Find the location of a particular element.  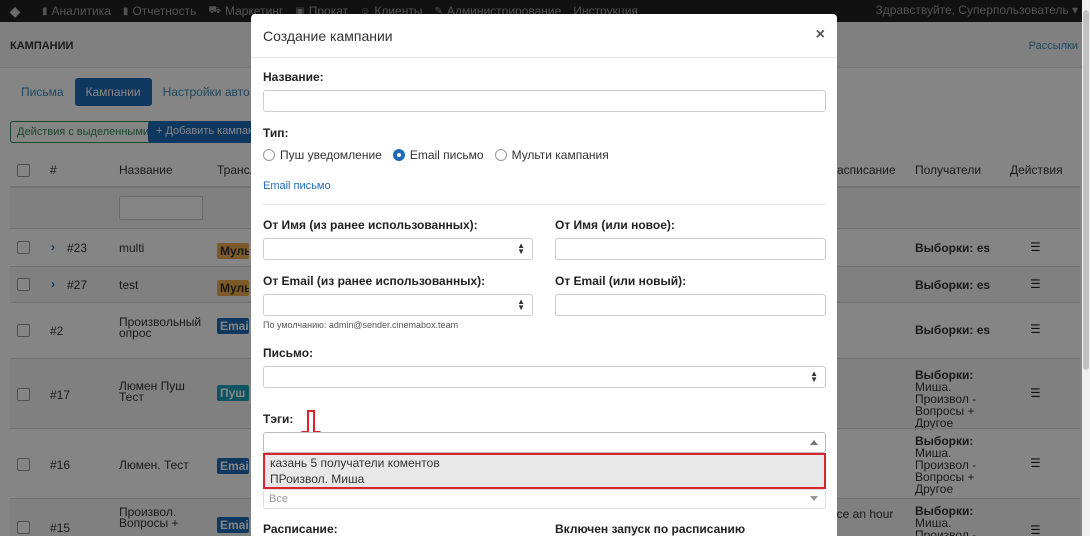

type-option-multi: Мульти кампания is located at coordinates (551, 155).